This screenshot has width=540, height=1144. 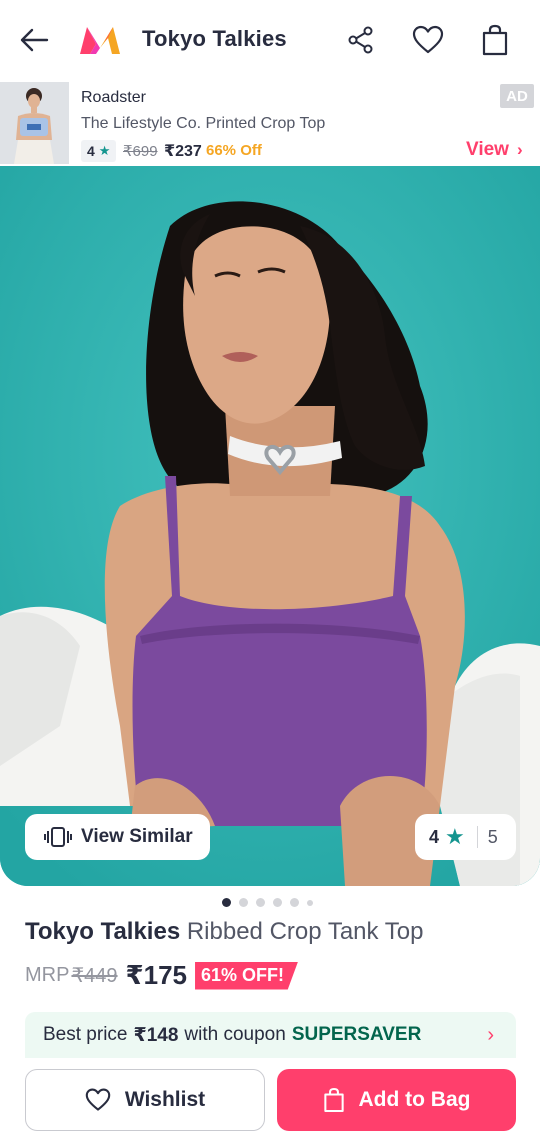 What do you see at coordinates (91, 151) in the screenshot?
I see `ad-rating-value: 4` at bounding box center [91, 151].